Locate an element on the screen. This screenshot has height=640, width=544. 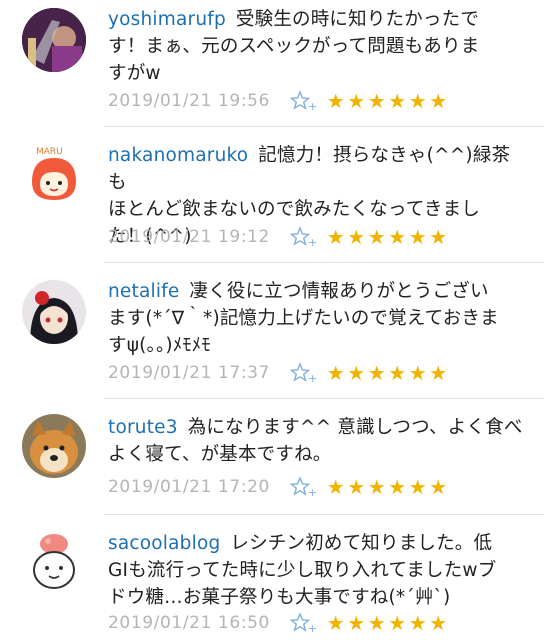
comment-text: よく寝て、が基本ですね。 is located at coordinates (220, 454).